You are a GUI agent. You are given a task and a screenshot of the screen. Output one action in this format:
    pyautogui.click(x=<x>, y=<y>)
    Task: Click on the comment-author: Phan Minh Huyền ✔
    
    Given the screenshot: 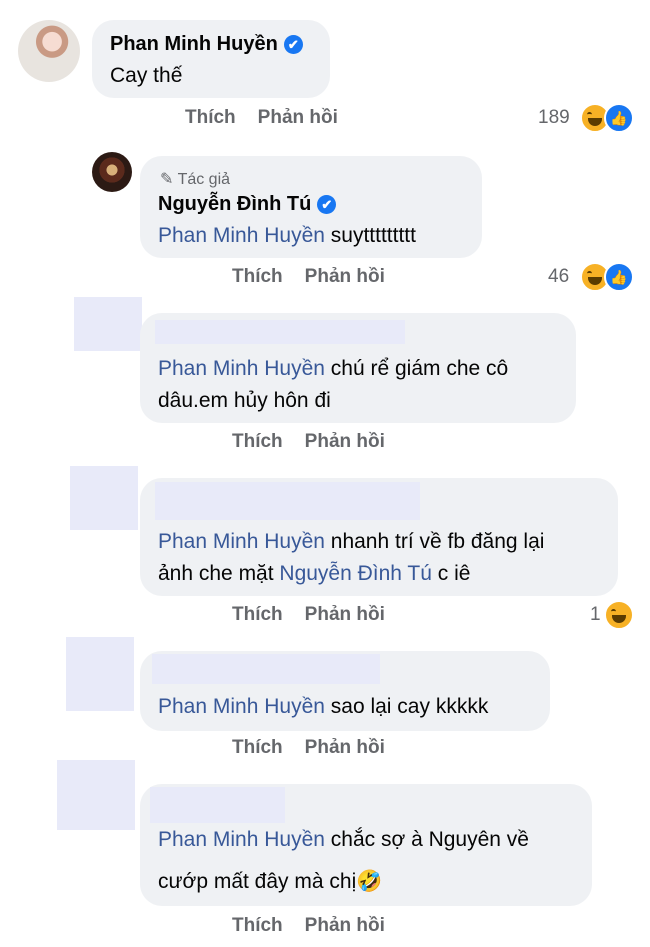 What is the action you would take?
    pyautogui.click(x=206, y=44)
    